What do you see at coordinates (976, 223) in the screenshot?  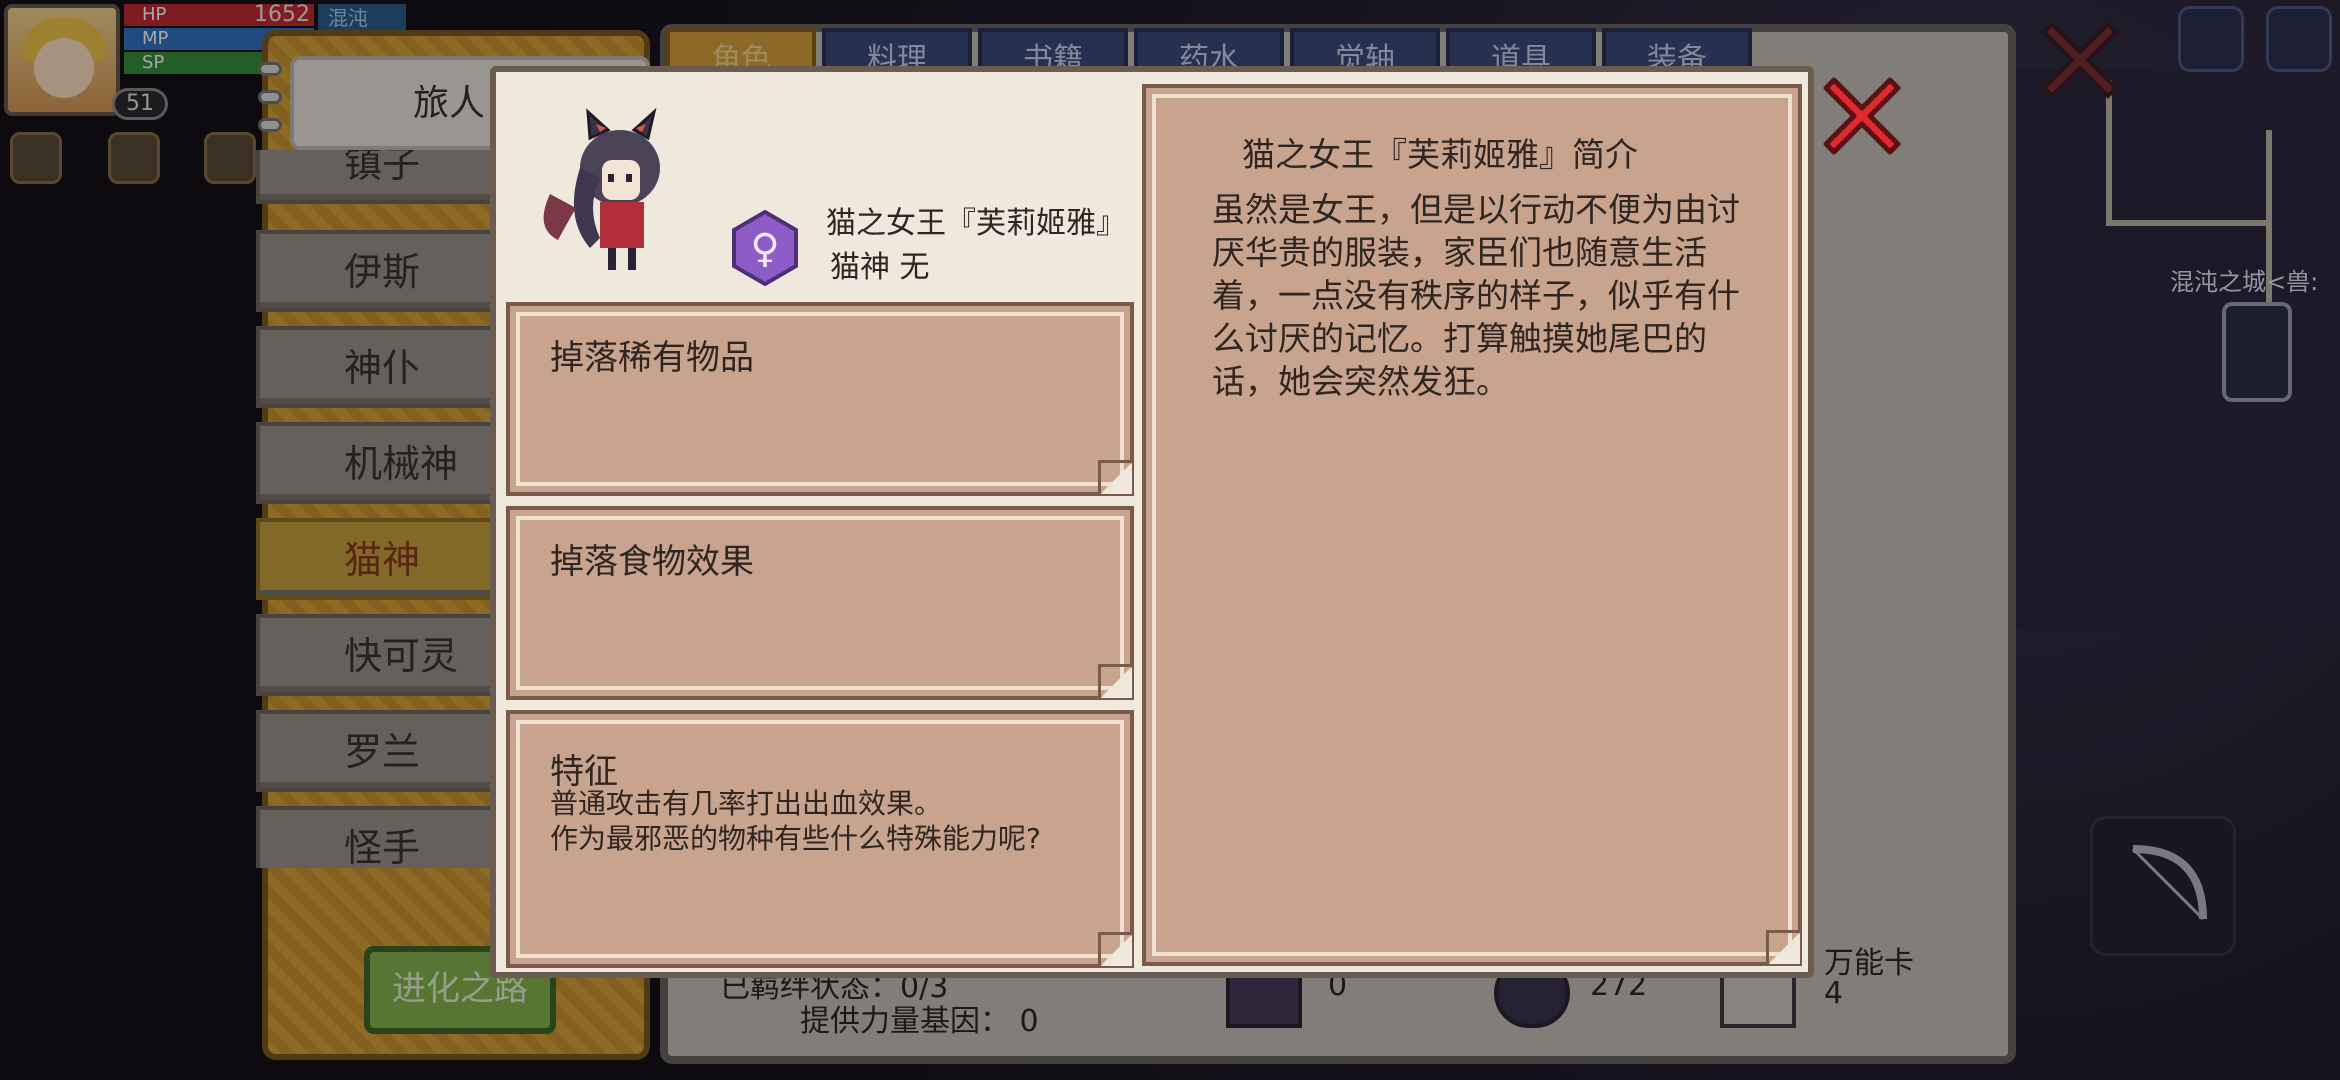 I see `character-name: 猫之女王『芙莉姬雅』` at bounding box center [976, 223].